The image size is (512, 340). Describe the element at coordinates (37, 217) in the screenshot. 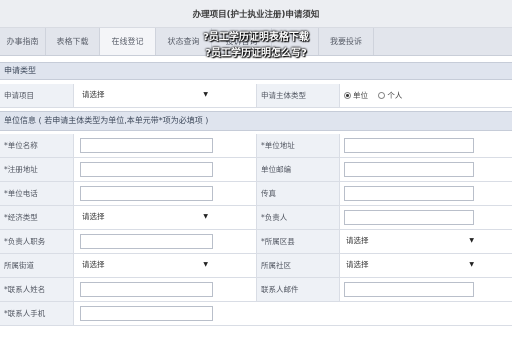

I see `econ-type-label: *经济类型` at that location.